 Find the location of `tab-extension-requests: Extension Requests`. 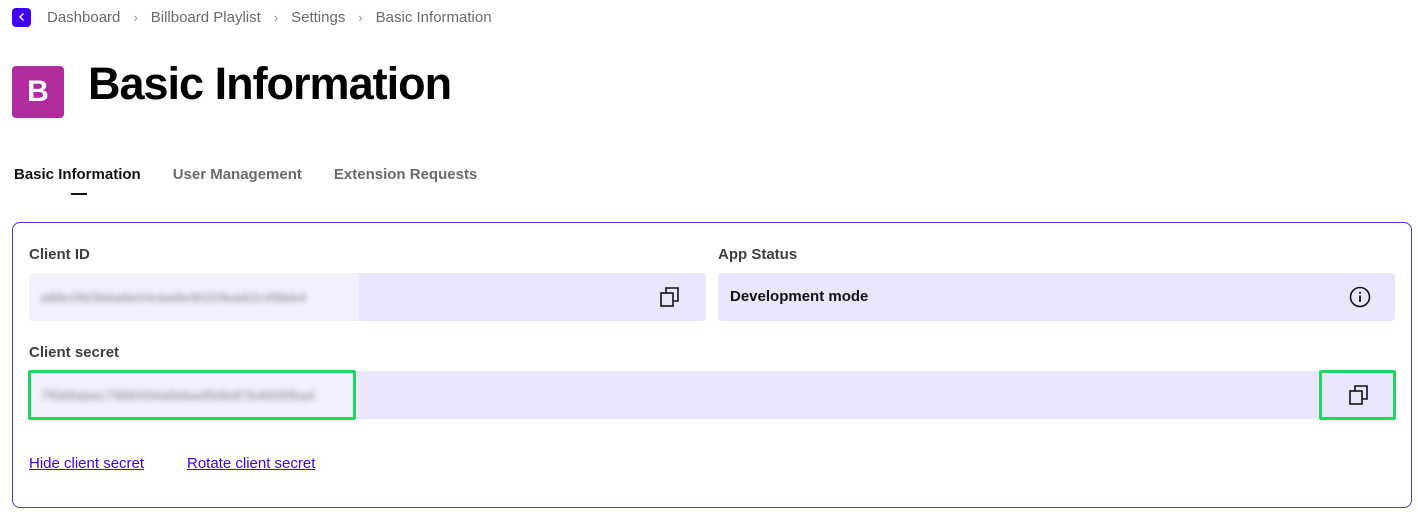

tab-extension-requests: Extension Requests is located at coordinates (405, 174).